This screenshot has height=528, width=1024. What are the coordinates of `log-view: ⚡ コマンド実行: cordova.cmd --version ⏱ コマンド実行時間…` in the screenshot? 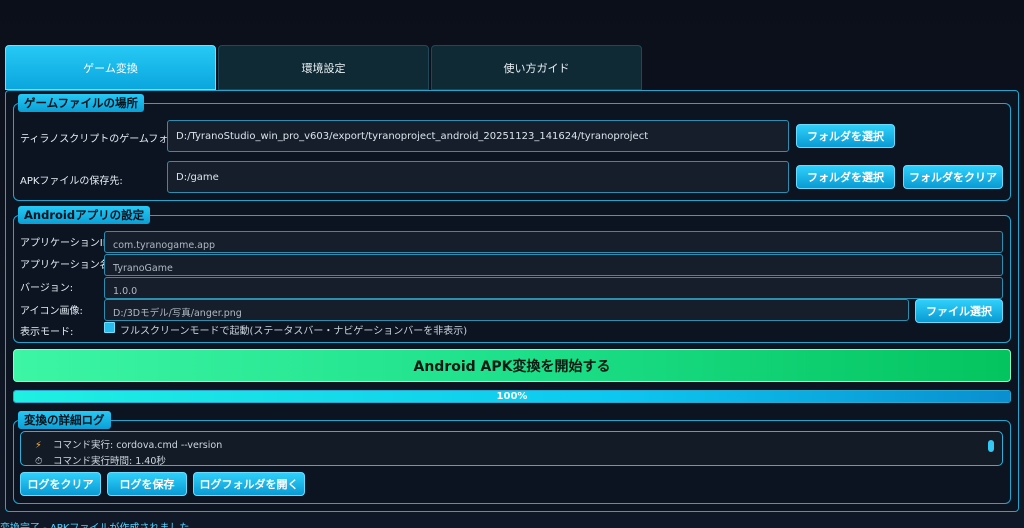 It's located at (511, 448).